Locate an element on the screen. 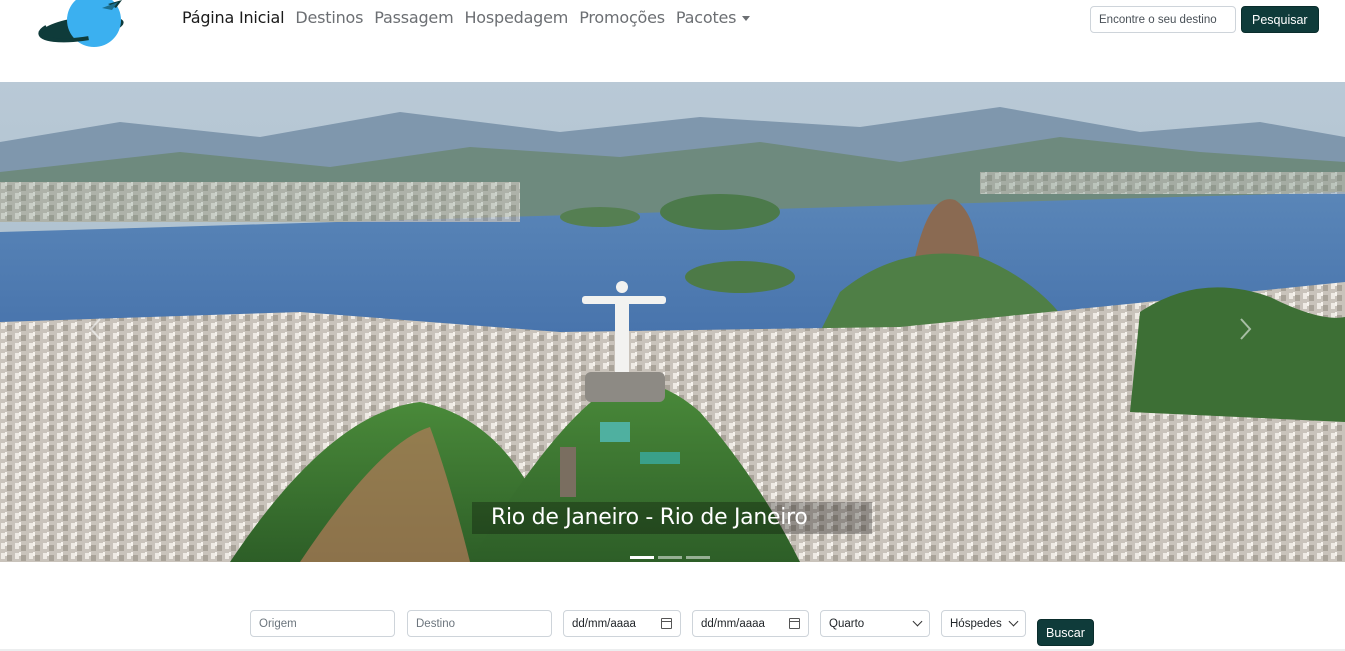 Image resolution: width=1345 pixels, height=651 pixels. checkin-date-value: dd/mm/aaaa is located at coordinates (604, 623).